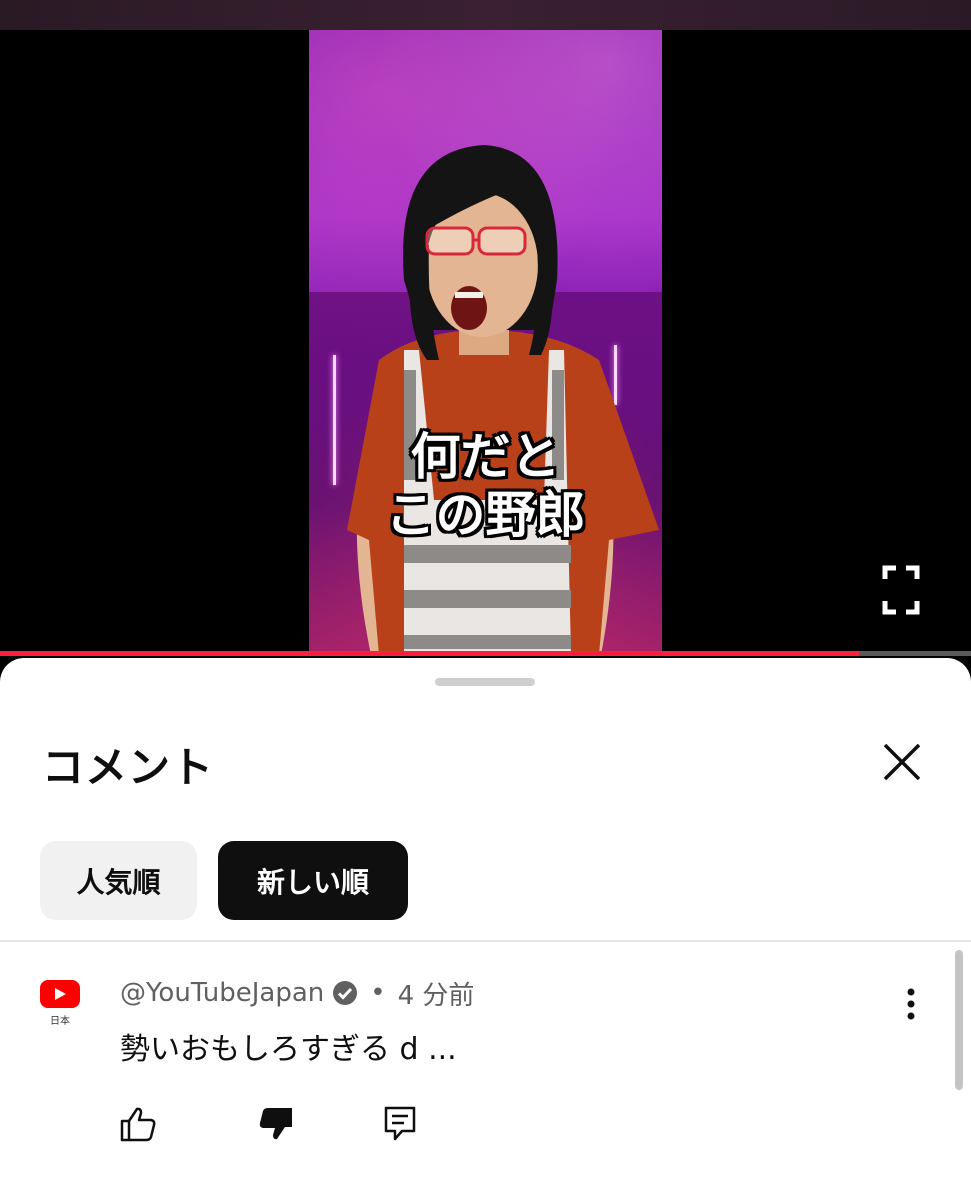 The image size is (971, 1200). I want to click on comment-author: @YouTubeJapan, so click(222, 993).